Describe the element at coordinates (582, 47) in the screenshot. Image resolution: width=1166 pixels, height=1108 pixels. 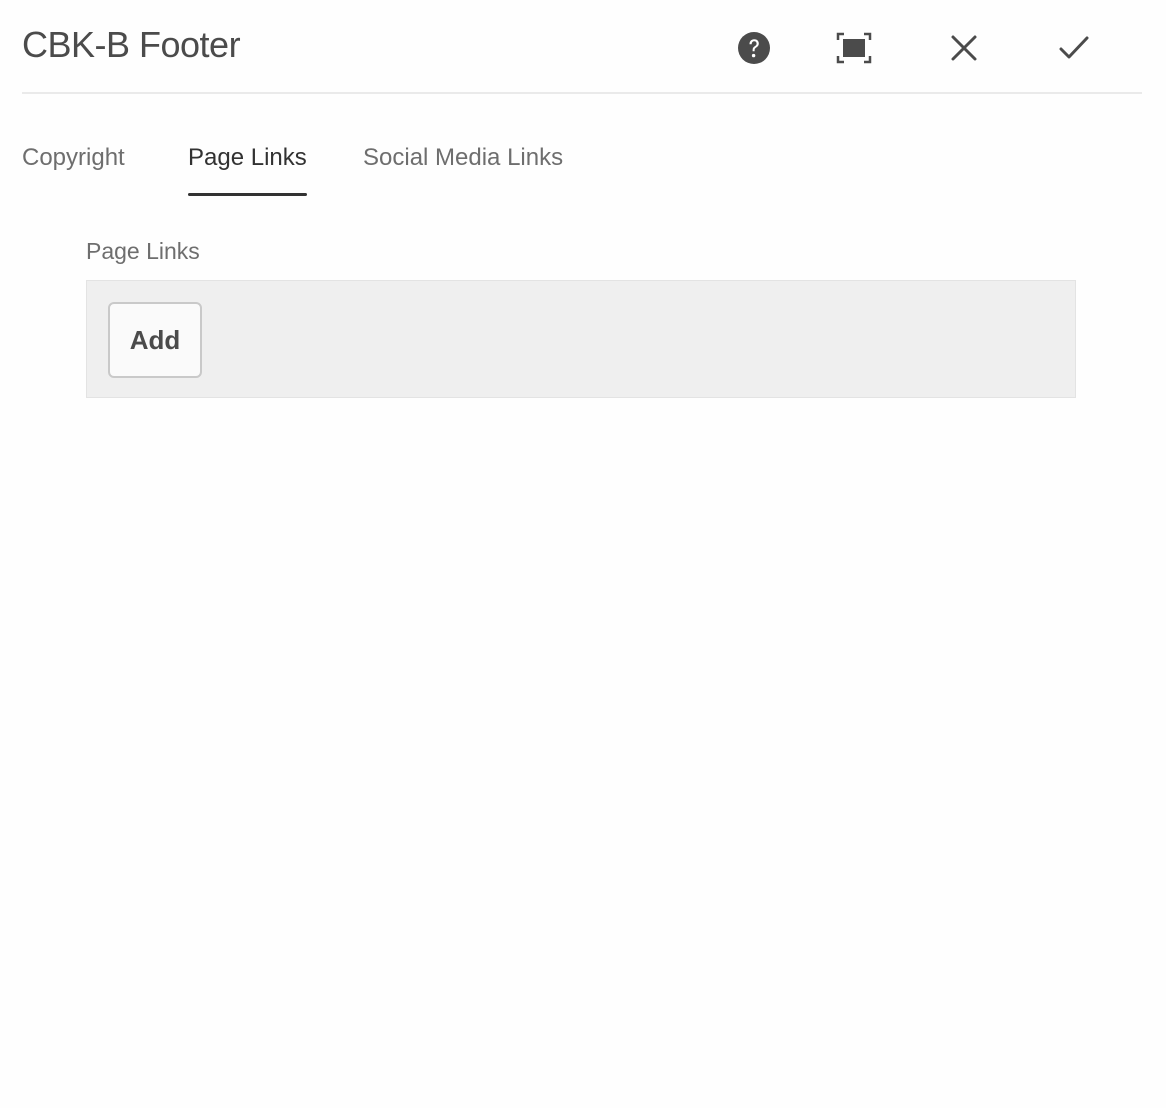
I see `dialog-header: CBK-B Footer` at that location.